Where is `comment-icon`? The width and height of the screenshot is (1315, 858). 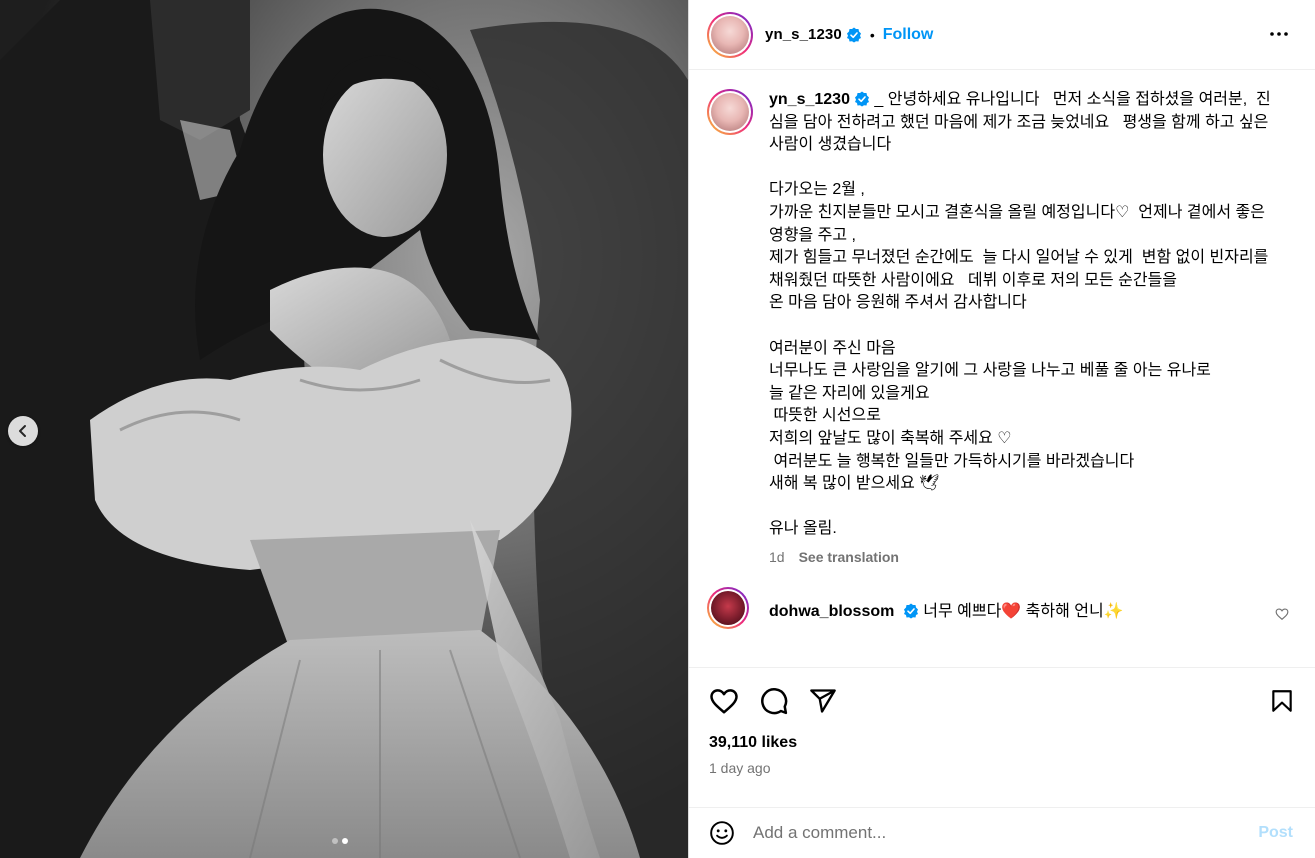
comment-icon is located at coordinates (774, 701).